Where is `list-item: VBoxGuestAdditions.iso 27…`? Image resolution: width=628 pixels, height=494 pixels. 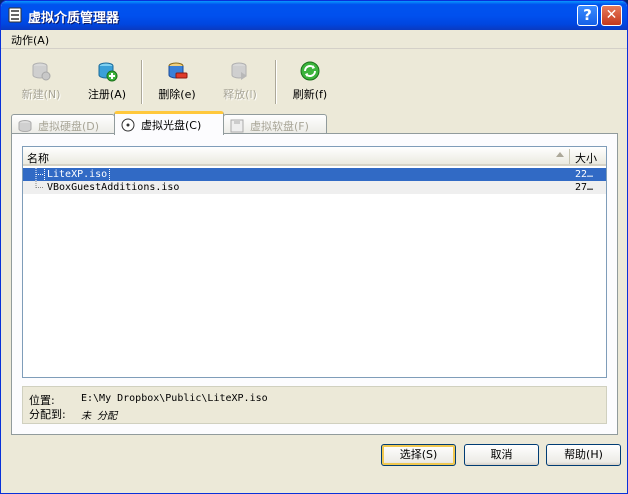
list-item: VBoxGuestAdditions.iso 27… is located at coordinates (314, 187).